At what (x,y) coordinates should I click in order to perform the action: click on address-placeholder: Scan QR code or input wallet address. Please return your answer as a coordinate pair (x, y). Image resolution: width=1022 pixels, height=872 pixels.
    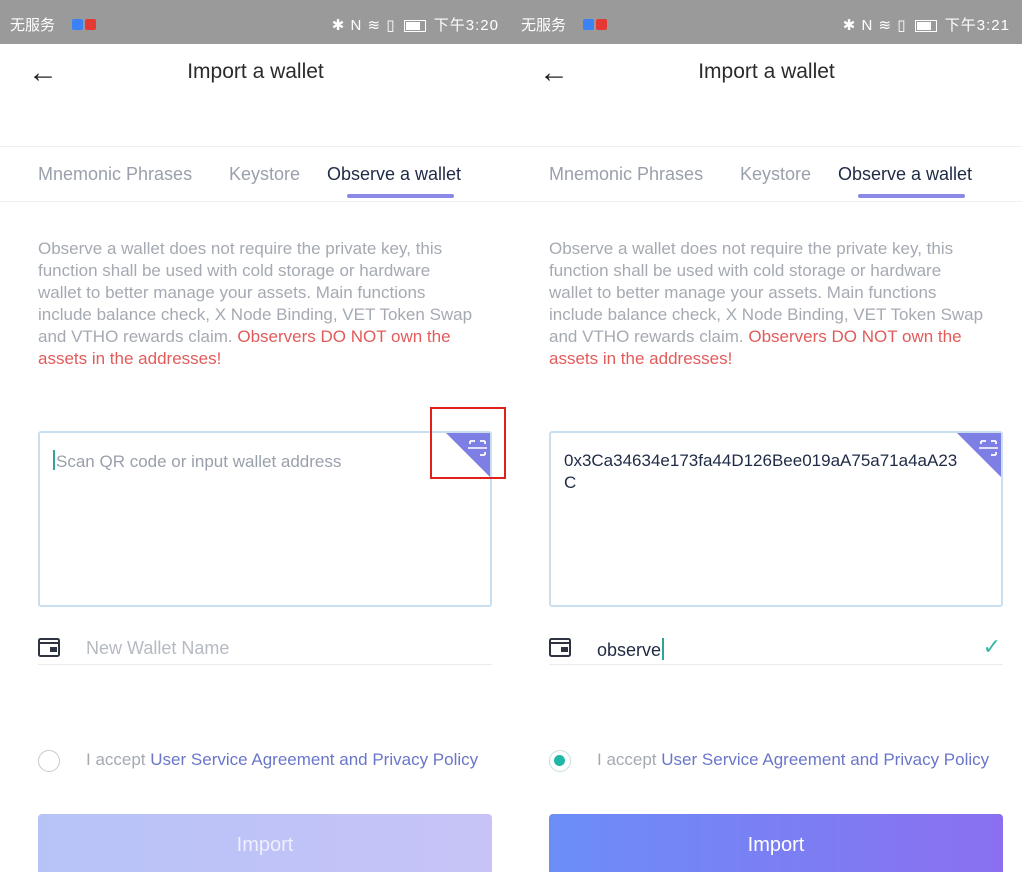
    Looking at the image, I should click on (253, 461).